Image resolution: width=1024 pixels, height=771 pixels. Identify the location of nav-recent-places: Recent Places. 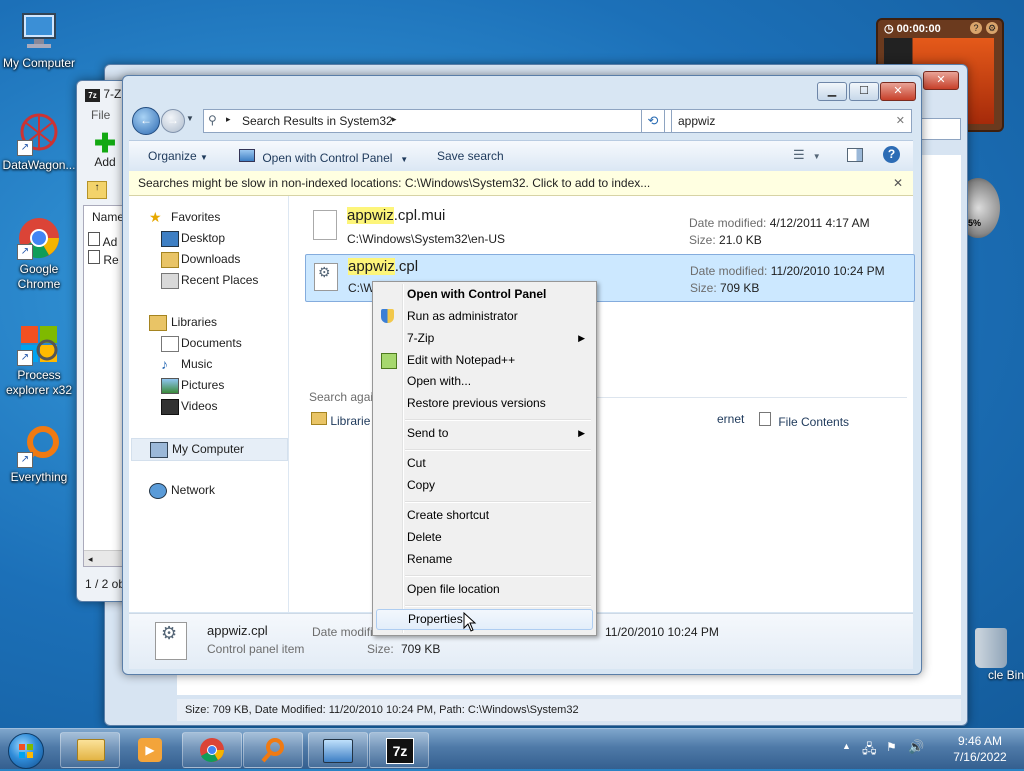
(206, 280).